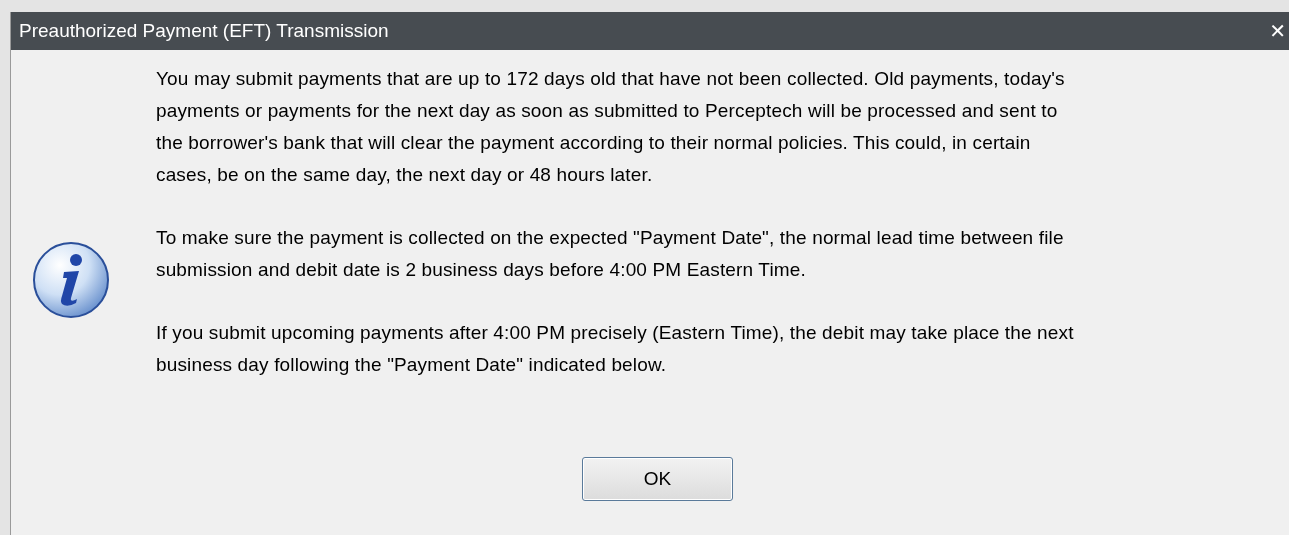  I want to click on close-button: ✕, so click(1277, 31).